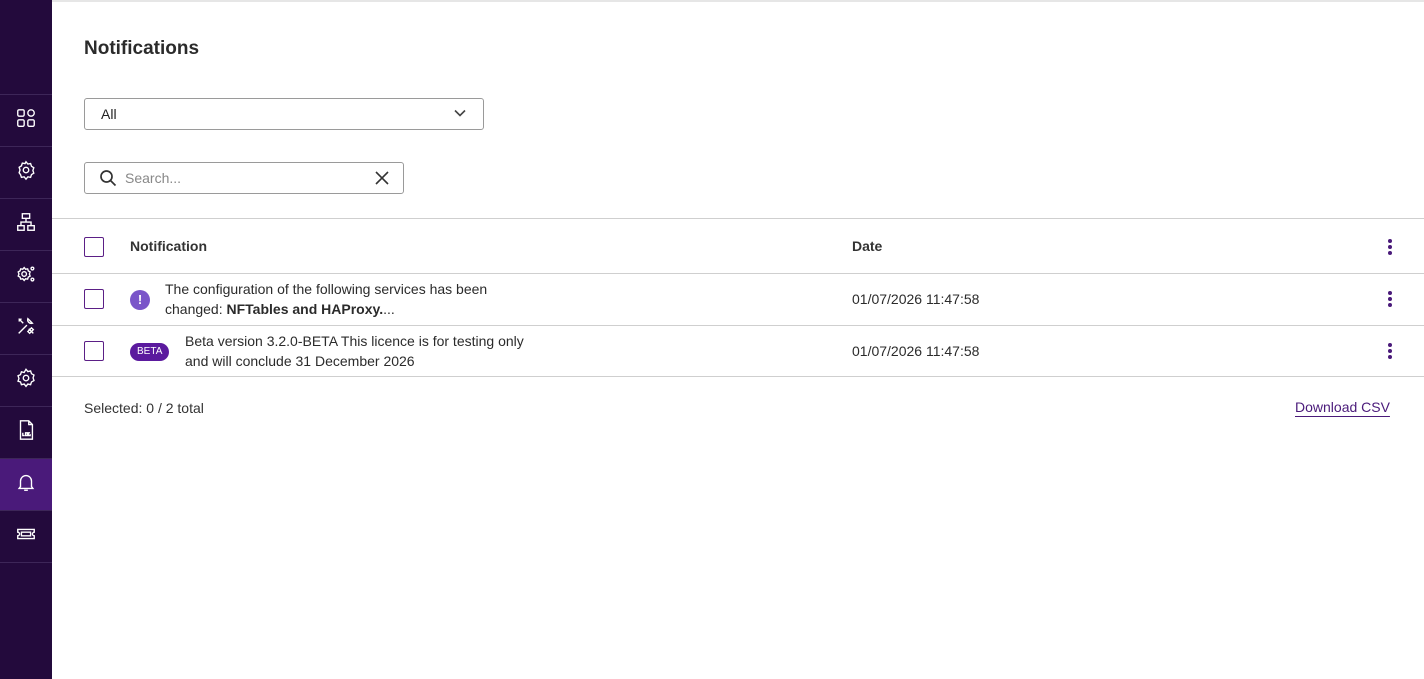 This screenshot has width=1424, height=679. I want to click on search-icon, so click(108, 178).